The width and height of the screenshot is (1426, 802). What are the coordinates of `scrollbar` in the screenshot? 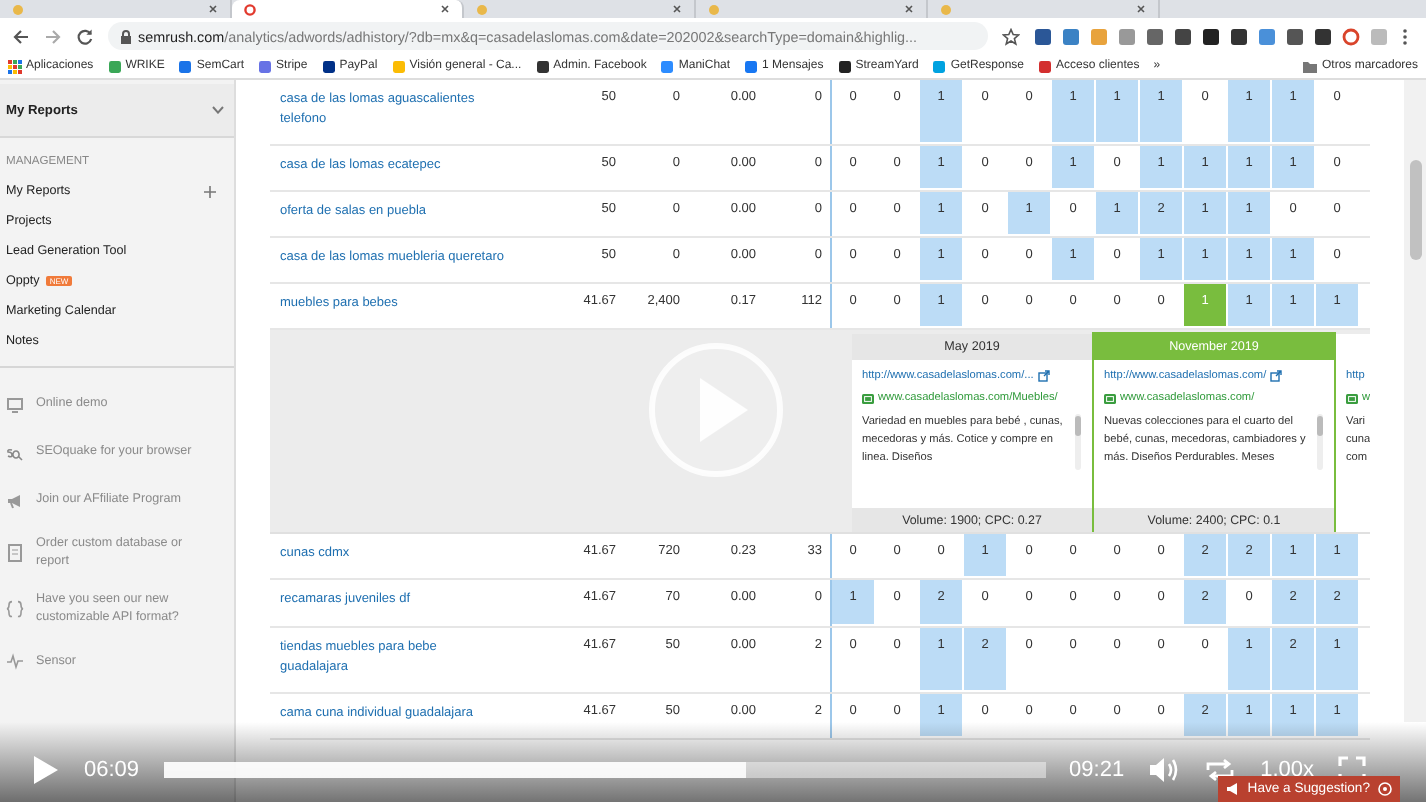 It's located at (1415, 401).